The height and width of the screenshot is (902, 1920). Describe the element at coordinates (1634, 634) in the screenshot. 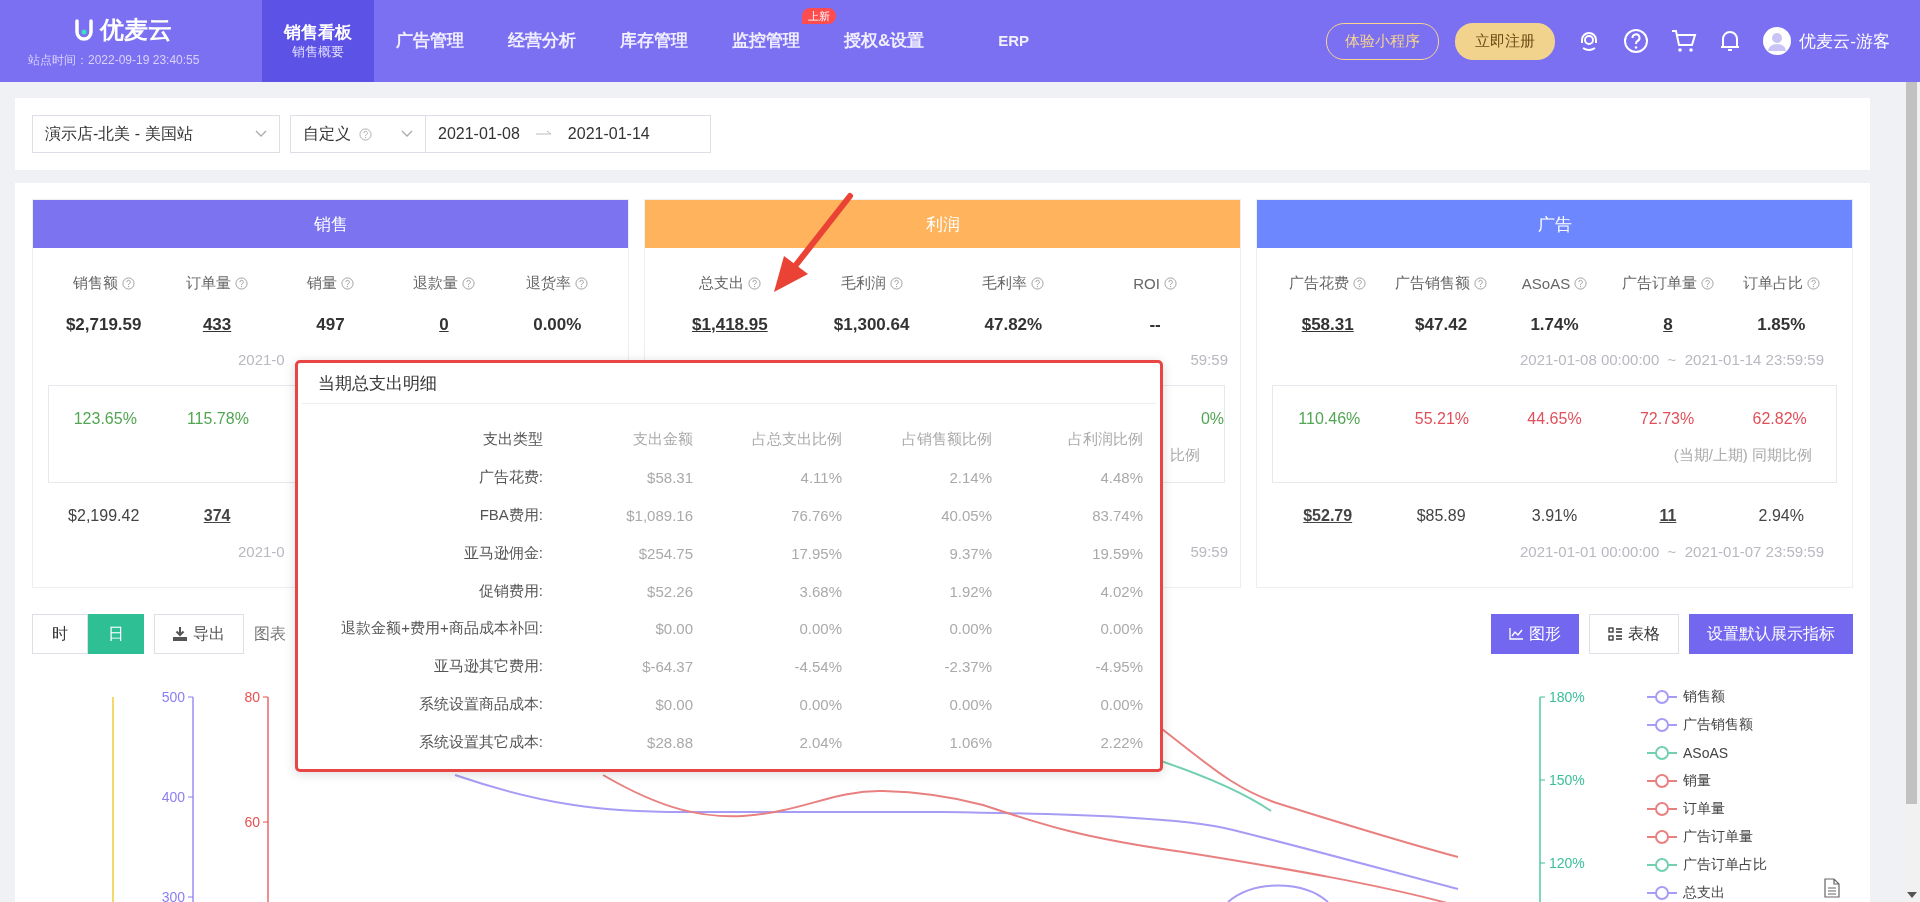

I see `table-view-button: 表格` at that location.